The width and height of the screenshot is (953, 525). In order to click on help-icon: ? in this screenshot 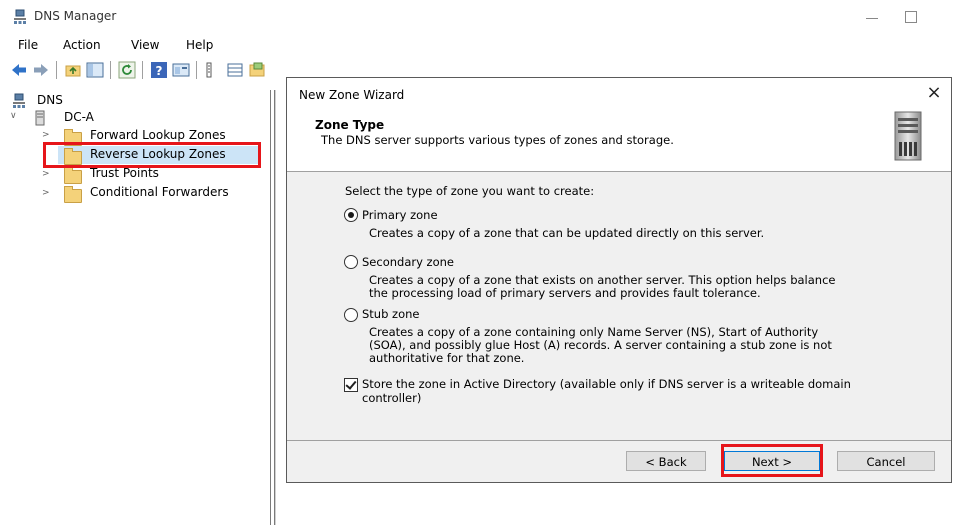, I will do `click(159, 70)`.